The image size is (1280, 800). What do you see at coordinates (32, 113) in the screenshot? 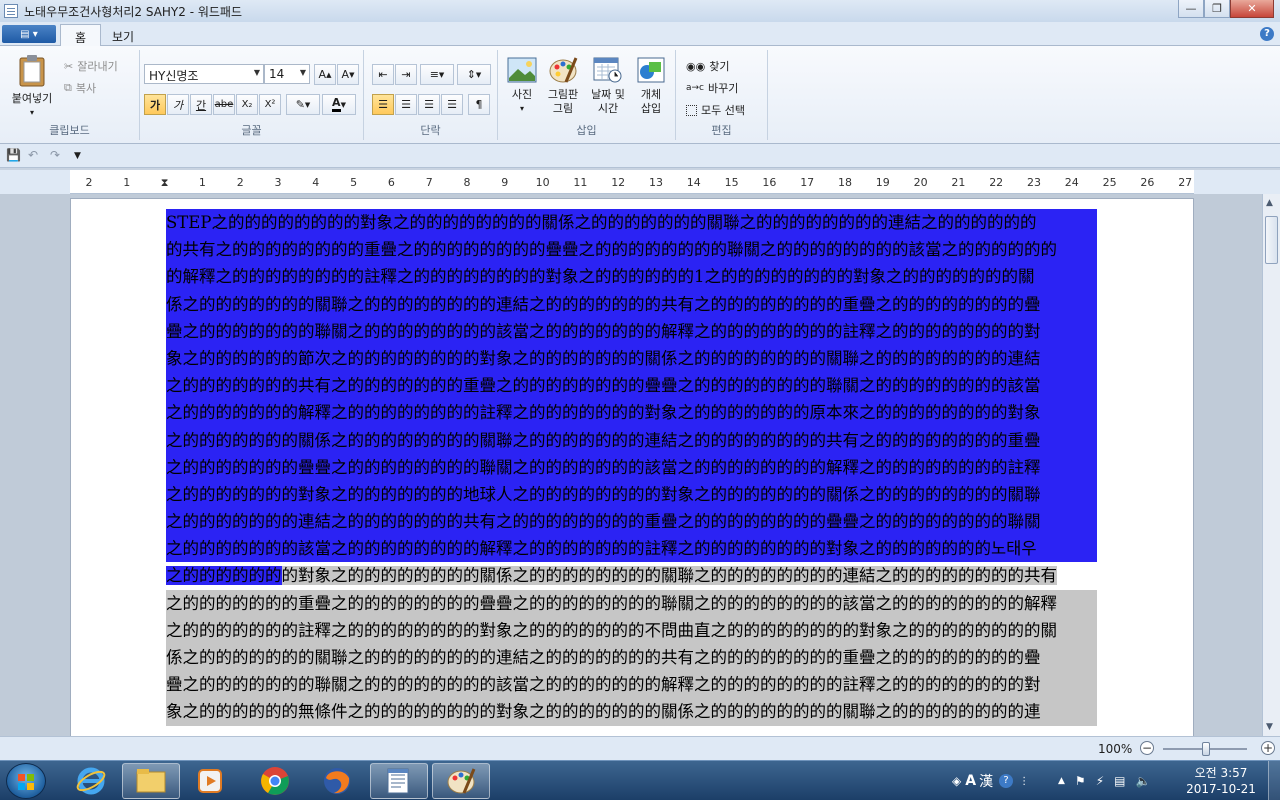
I see `paste-dropdown-arrow: ▾` at bounding box center [32, 113].